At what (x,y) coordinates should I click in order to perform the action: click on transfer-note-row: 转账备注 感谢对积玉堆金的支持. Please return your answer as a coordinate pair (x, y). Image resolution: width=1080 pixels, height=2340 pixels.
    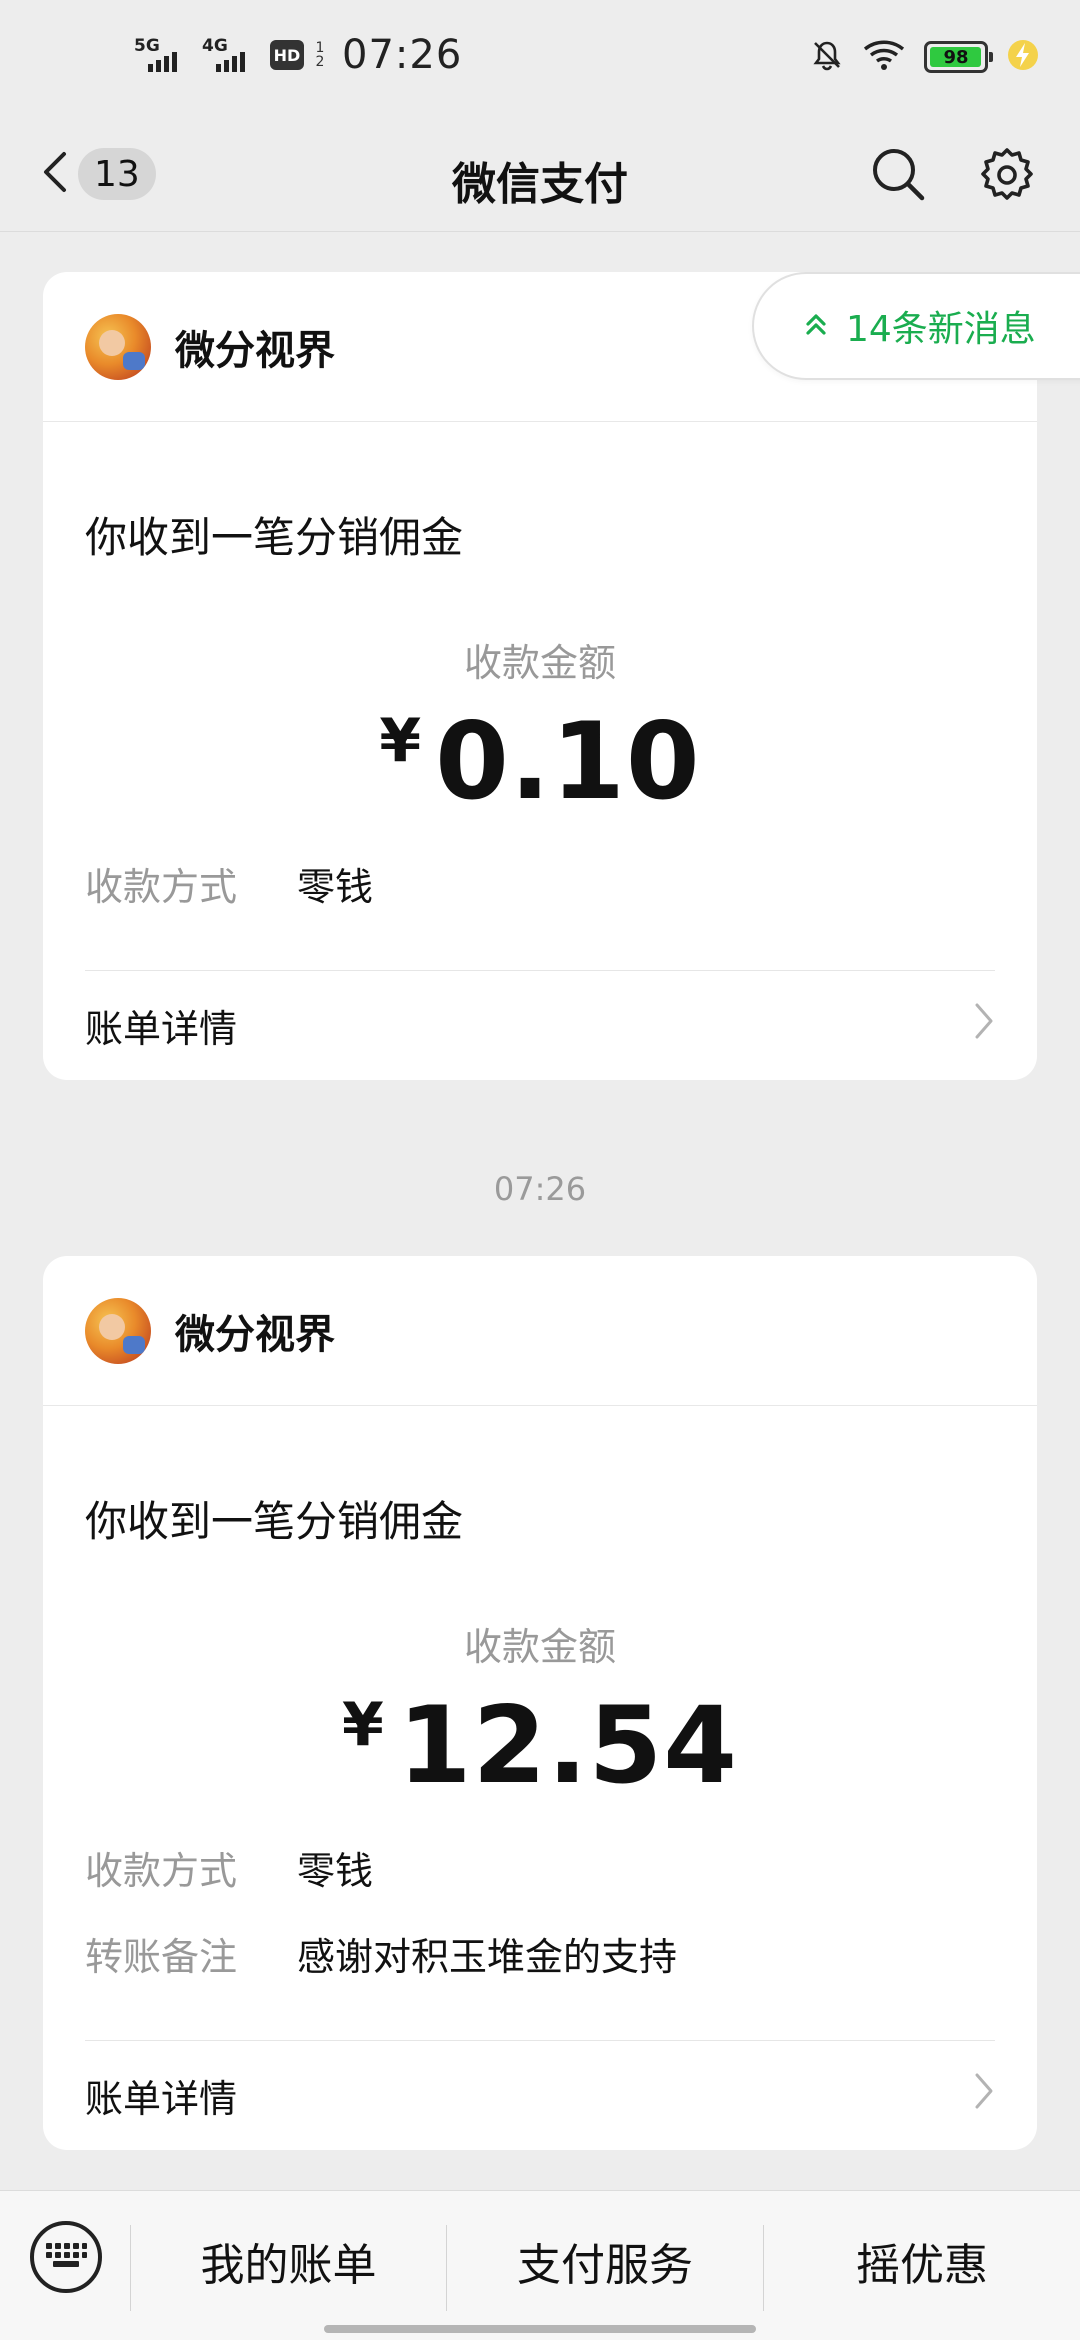
    Looking at the image, I should click on (381, 1953).